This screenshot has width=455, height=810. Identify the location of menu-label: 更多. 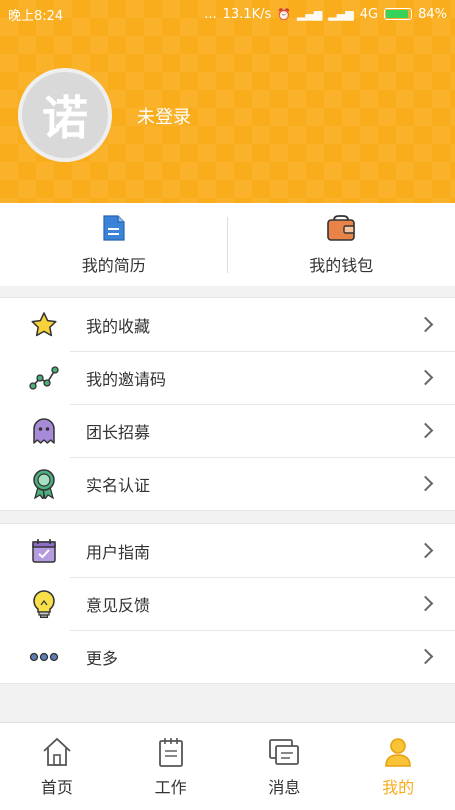
(102, 658).